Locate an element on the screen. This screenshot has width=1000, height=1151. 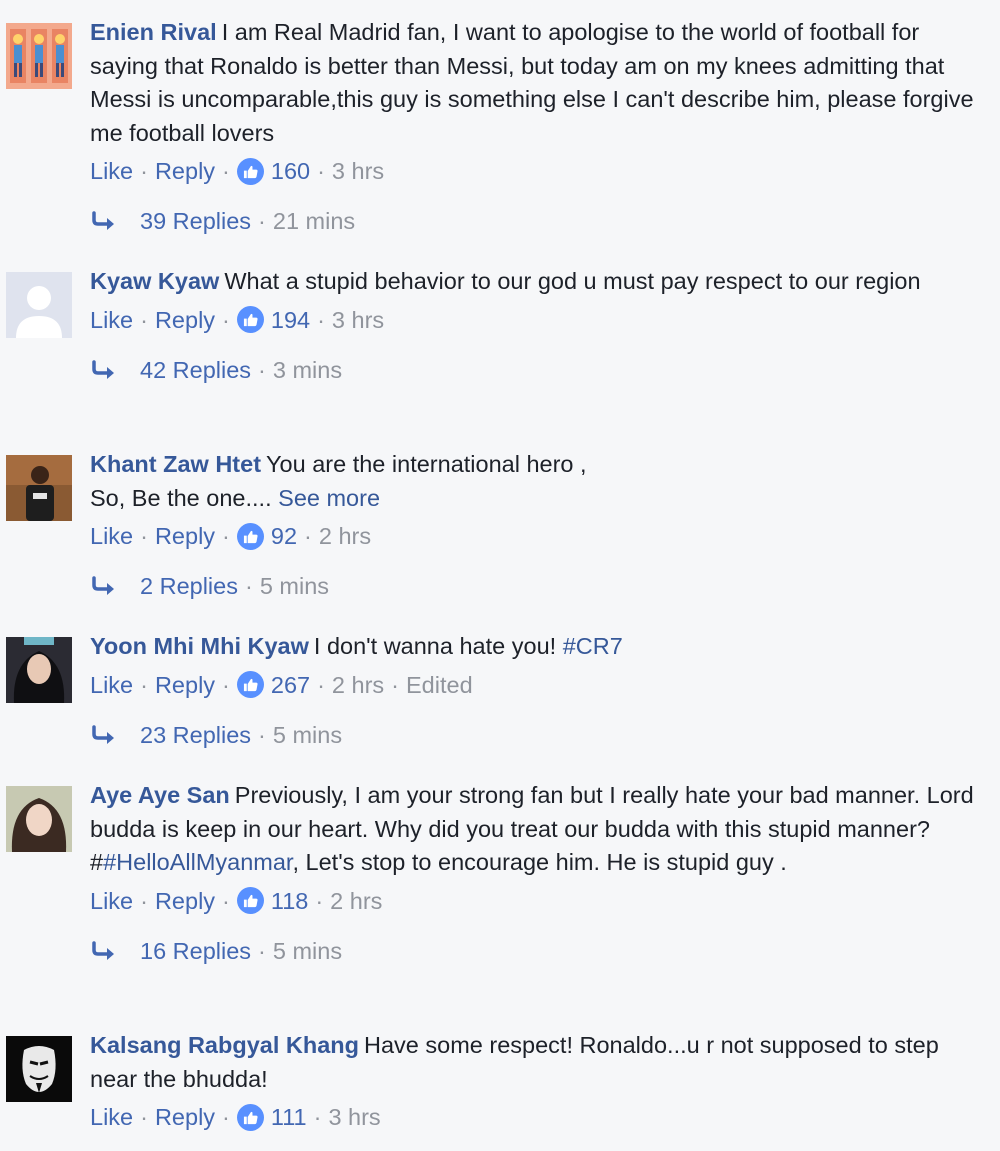
comment-actions: Like · Reply · 118 · 2 hrs is located at coordinates (535, 901).